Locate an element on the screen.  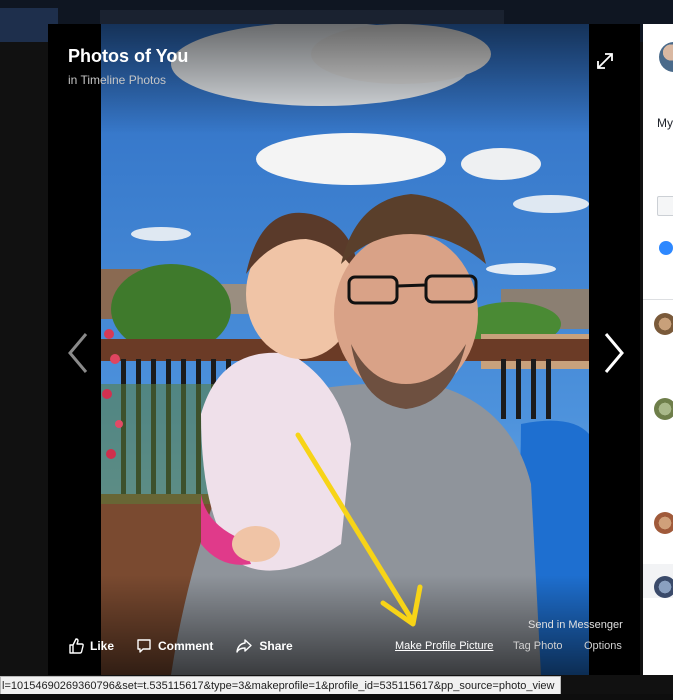
share-icon is located at coordinates (244, 646).